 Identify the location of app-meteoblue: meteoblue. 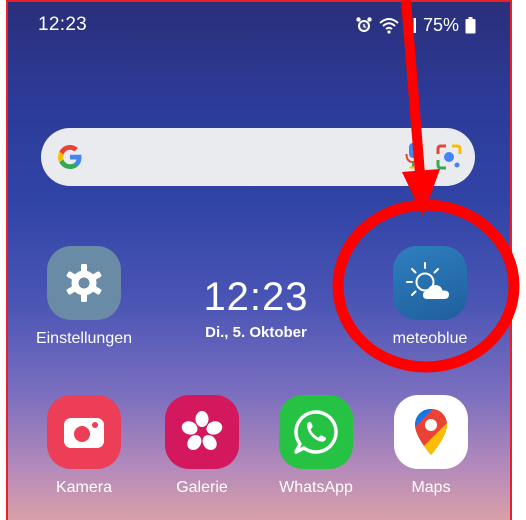
(430, 297).